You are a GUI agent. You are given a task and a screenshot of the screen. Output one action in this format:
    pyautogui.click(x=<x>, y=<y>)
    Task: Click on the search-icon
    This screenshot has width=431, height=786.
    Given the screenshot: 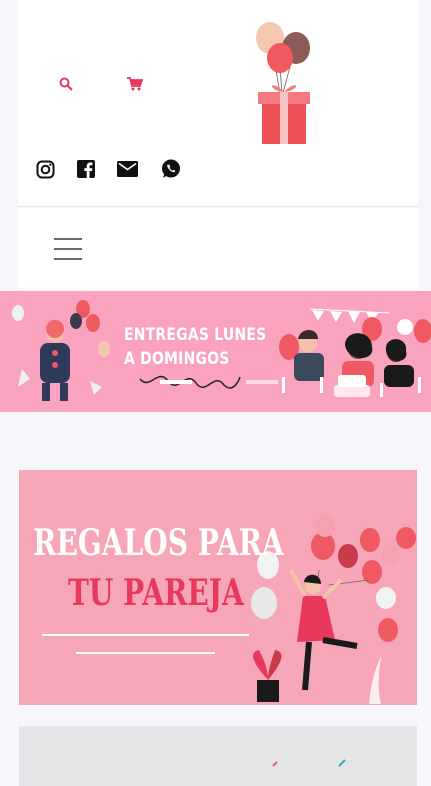 What is the action you would take?
    pyautogui.click(x=66, y=84)
    